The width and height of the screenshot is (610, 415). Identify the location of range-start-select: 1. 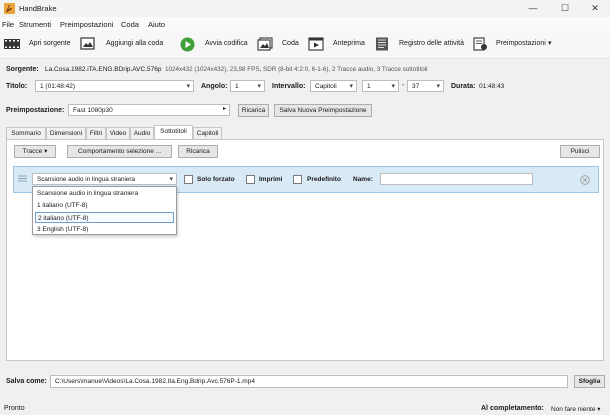
(380, 86).